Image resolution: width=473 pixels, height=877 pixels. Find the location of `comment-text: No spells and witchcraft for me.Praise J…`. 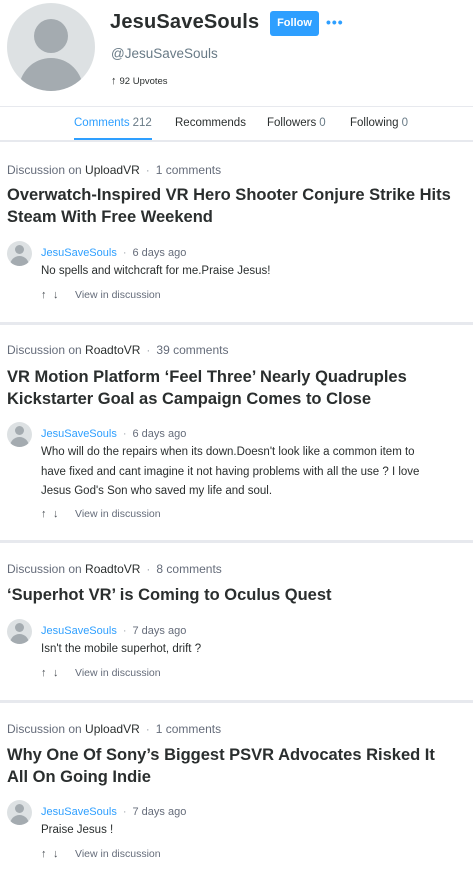

comment-text: No spells and witchcraft for me.Praise J… is located at coordinates (156, 271).